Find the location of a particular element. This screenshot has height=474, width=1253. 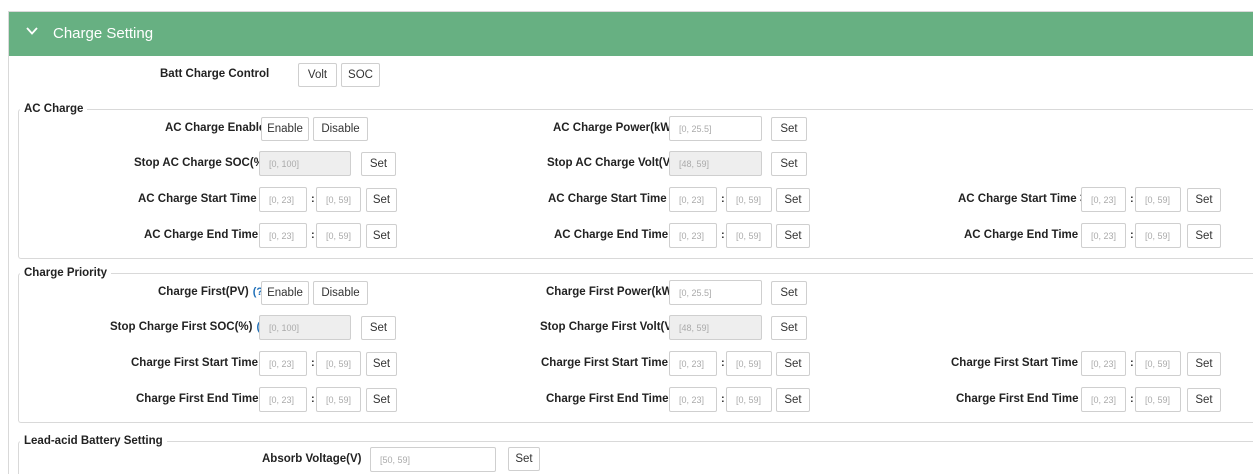

stop-ac-charge-volt-set-button: Set is located at coordinates (789, 164).